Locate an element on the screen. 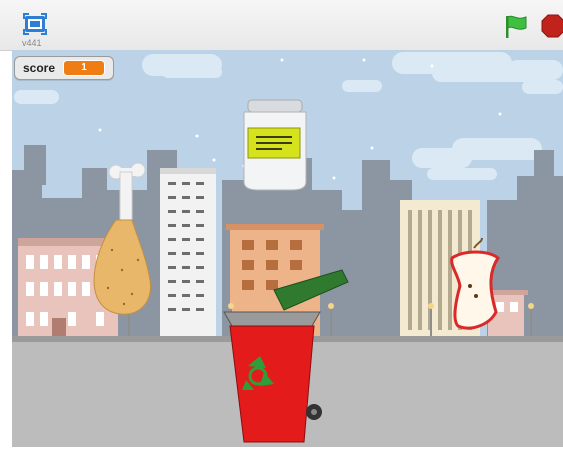  glass-jar-sprite is located at coordinates (275, 145).